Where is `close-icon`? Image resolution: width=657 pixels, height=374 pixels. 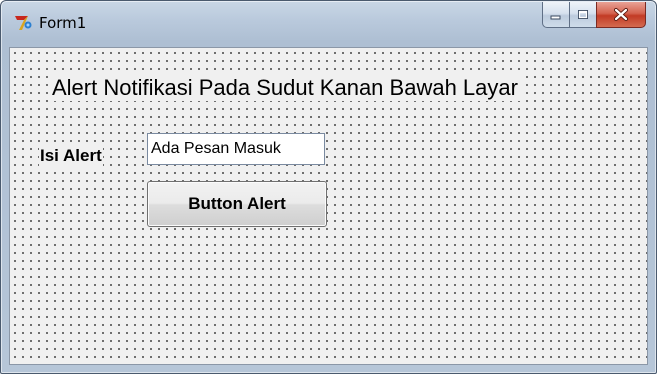 close-icon is located at coordinates (621, 14).